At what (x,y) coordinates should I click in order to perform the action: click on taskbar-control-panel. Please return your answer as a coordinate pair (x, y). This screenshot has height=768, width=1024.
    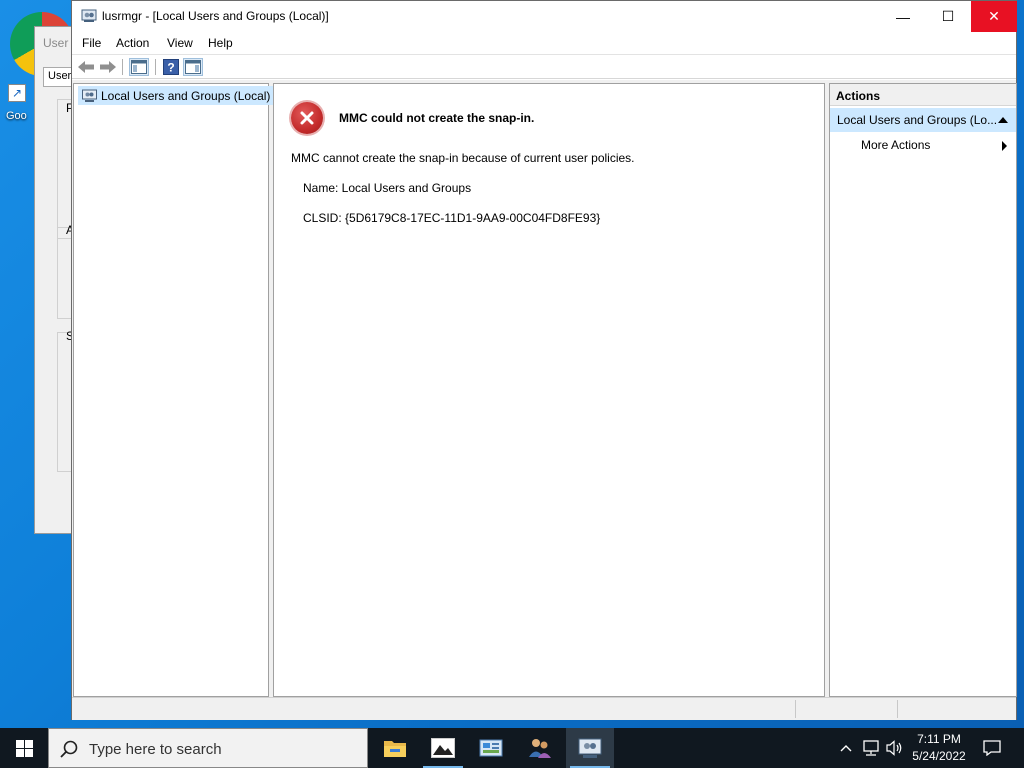
    Looking at the image, I should click on (491, 748).